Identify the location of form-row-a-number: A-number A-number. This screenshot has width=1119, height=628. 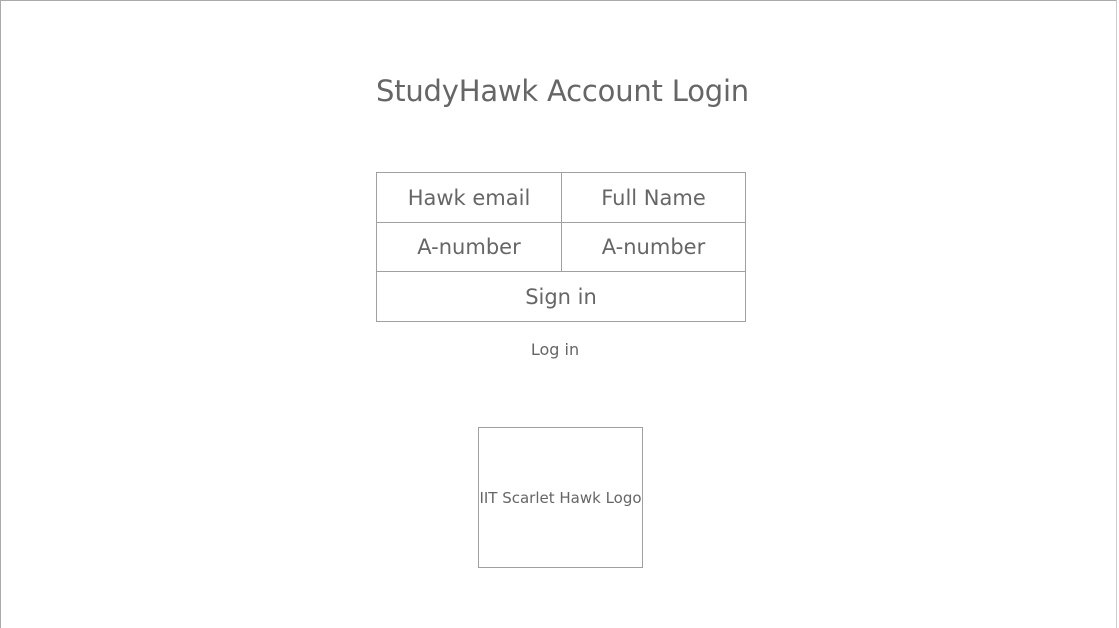
(561, 247).